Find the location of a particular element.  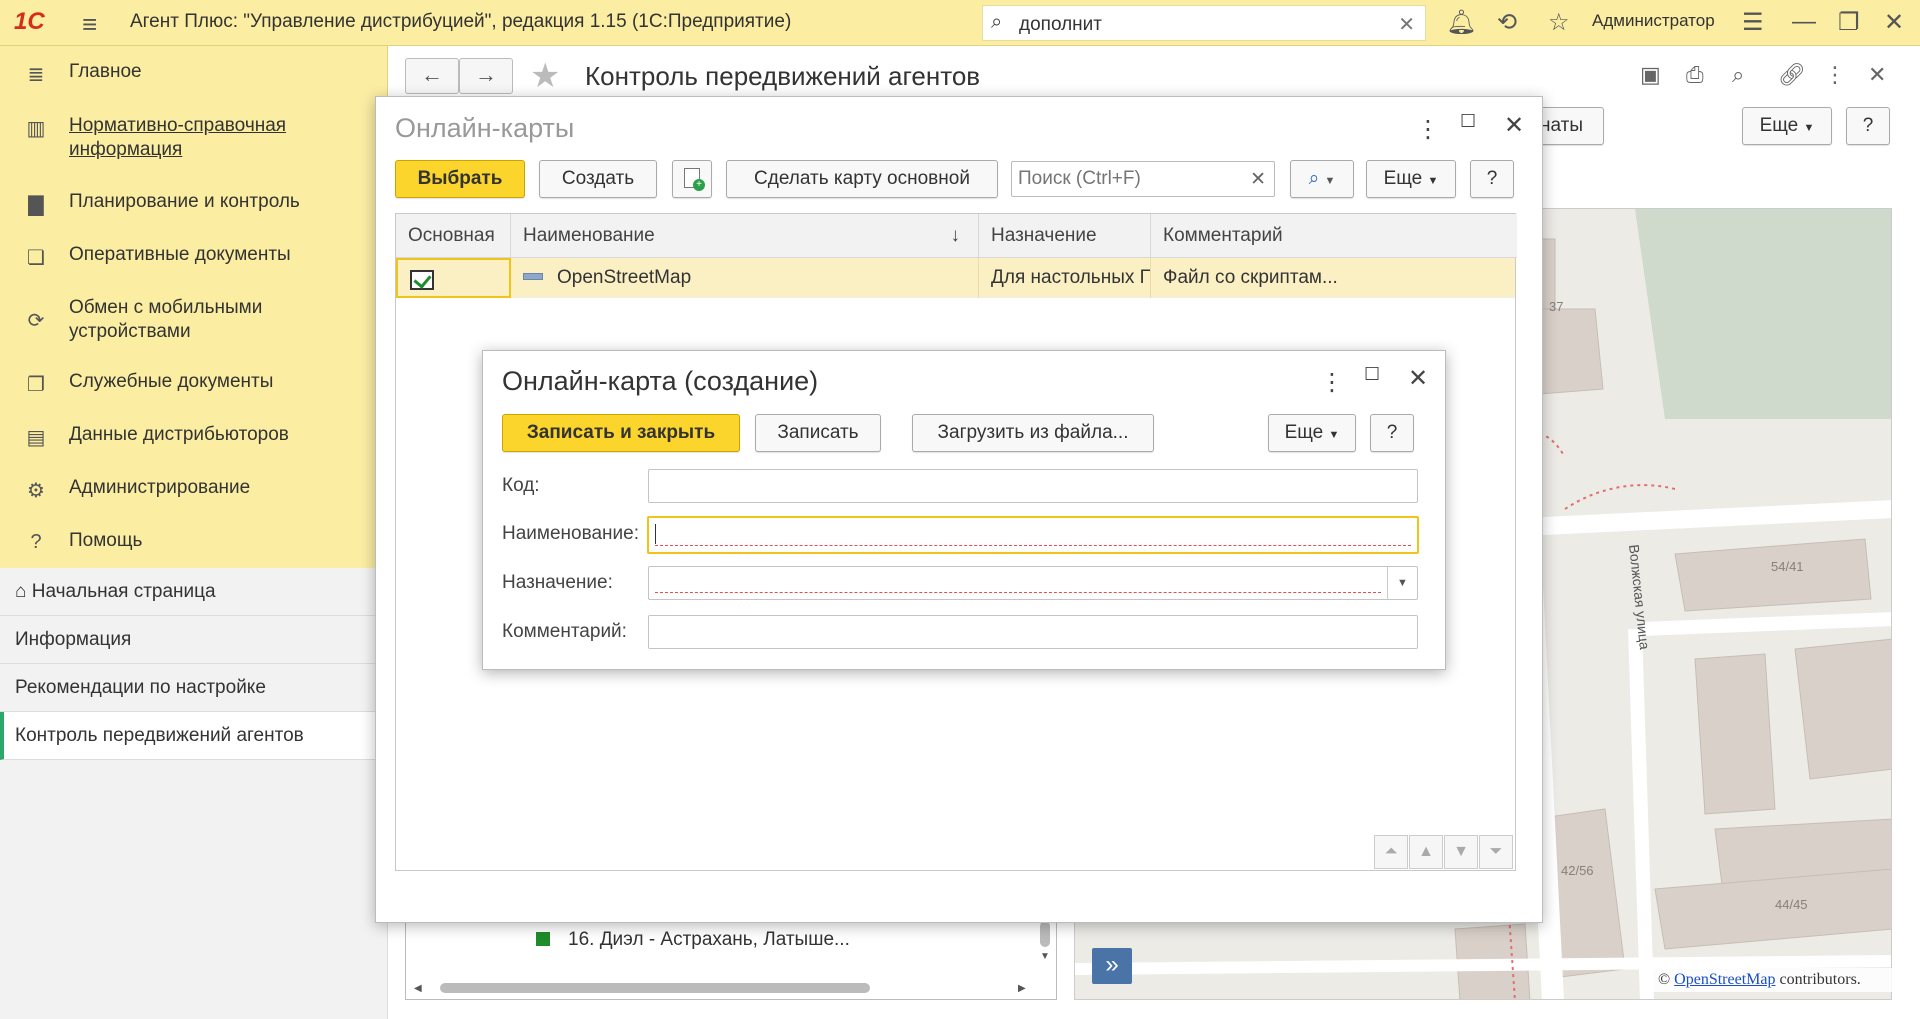

favorite-star-icon: ★ is located at coordinates (545, 76).